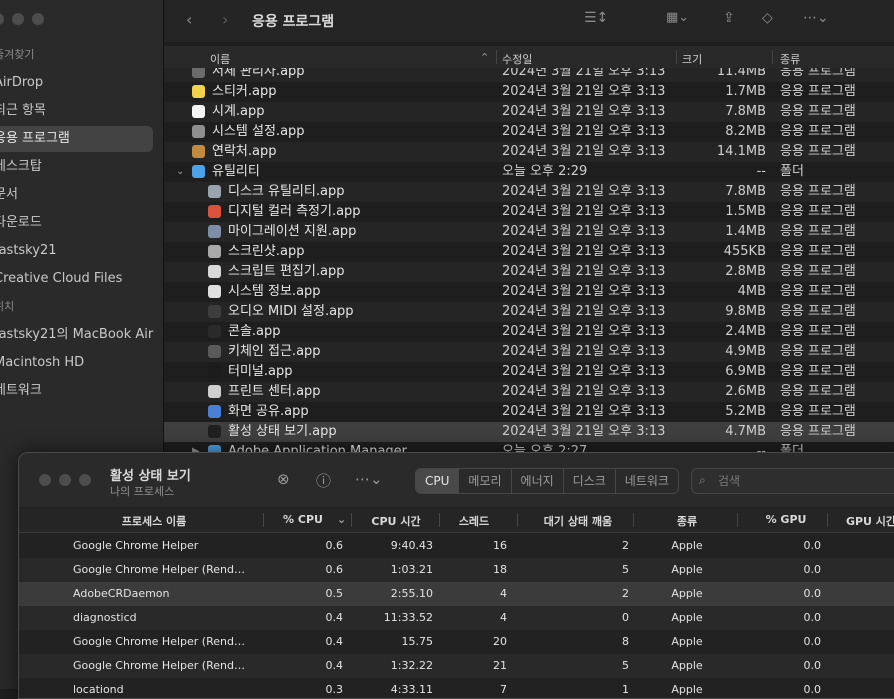 This screenshot has width=894, height=699. Describe the element at coordinates (790, 59) in the screenshot. I see `column-kind: 종류` at that location.